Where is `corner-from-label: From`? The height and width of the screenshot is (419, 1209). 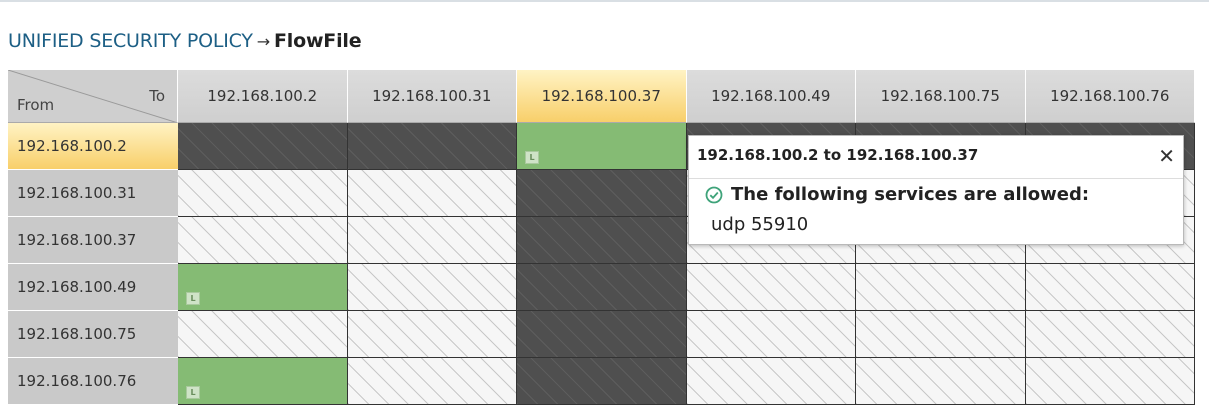 corner-from-label: From is located at coordinates (36, 105).